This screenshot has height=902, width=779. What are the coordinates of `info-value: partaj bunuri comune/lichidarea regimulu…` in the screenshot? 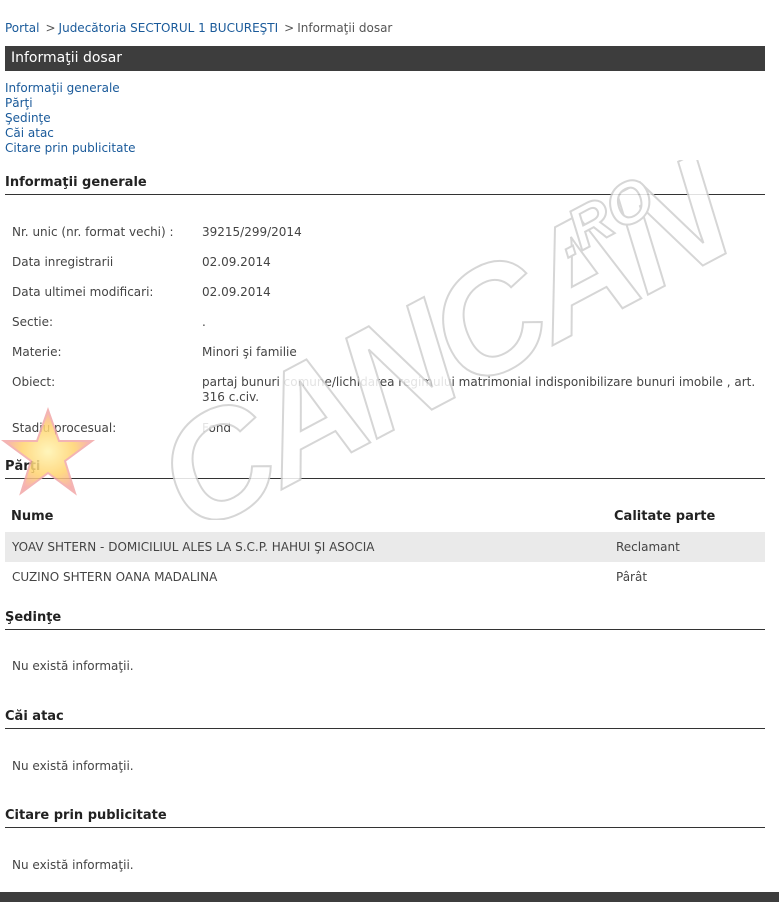 It's located at (479, 389).